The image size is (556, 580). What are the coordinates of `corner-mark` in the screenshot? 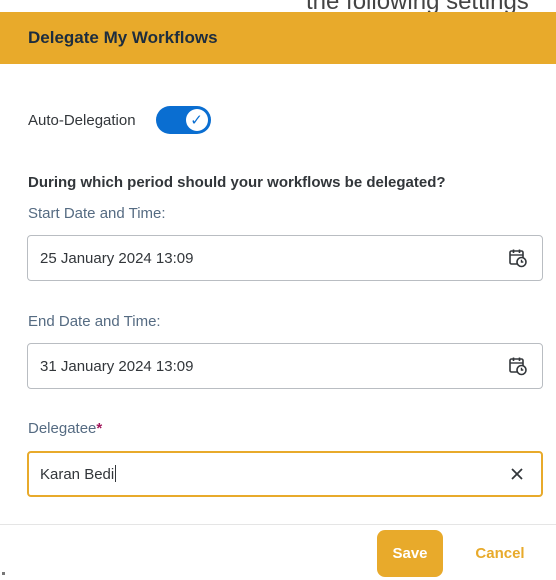 It's located at (3, 573).